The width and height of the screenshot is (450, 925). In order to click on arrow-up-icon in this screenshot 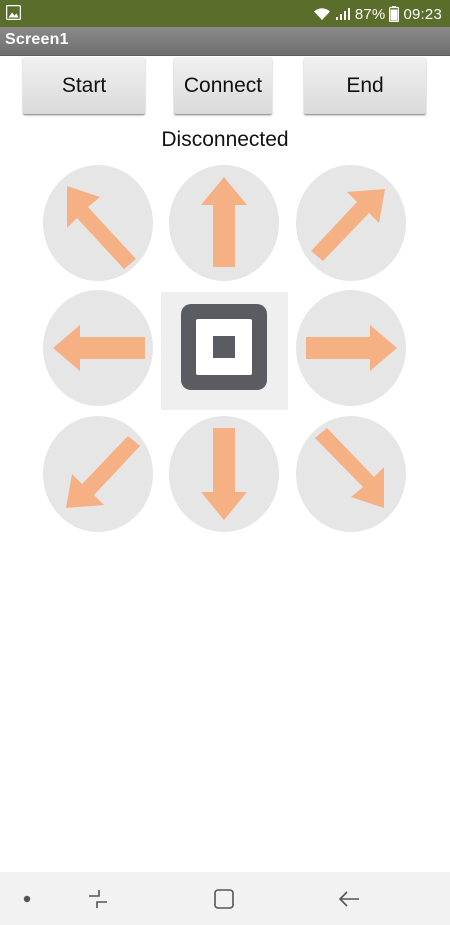, I will do `click(224, 222)`.